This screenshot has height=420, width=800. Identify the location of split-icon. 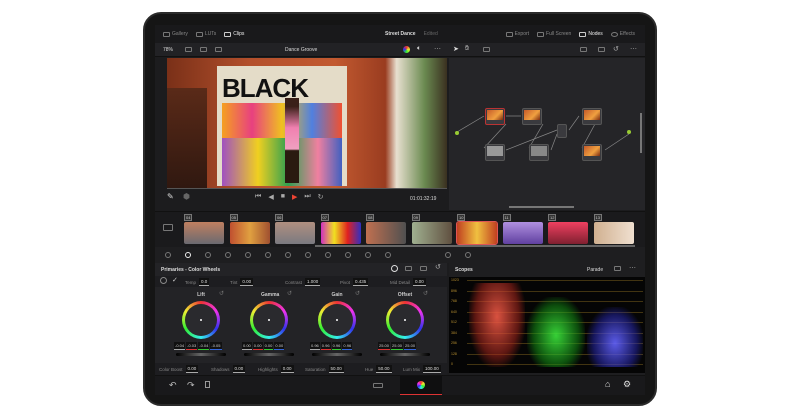
(203, 49).